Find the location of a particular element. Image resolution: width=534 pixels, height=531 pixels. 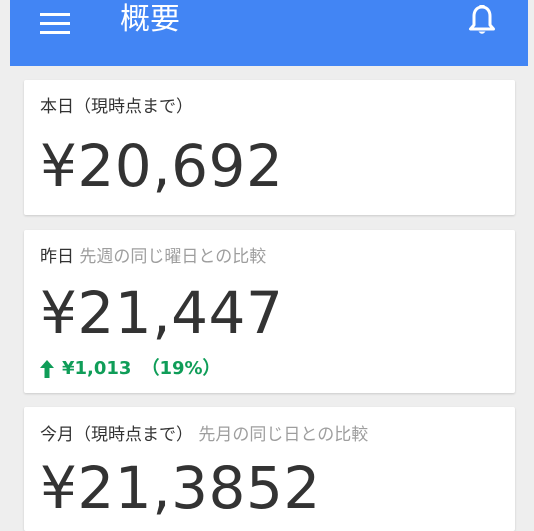

month-label: 今月（現時点まで） 先月の同じ日との比較 is located at coordinates (204, 435).